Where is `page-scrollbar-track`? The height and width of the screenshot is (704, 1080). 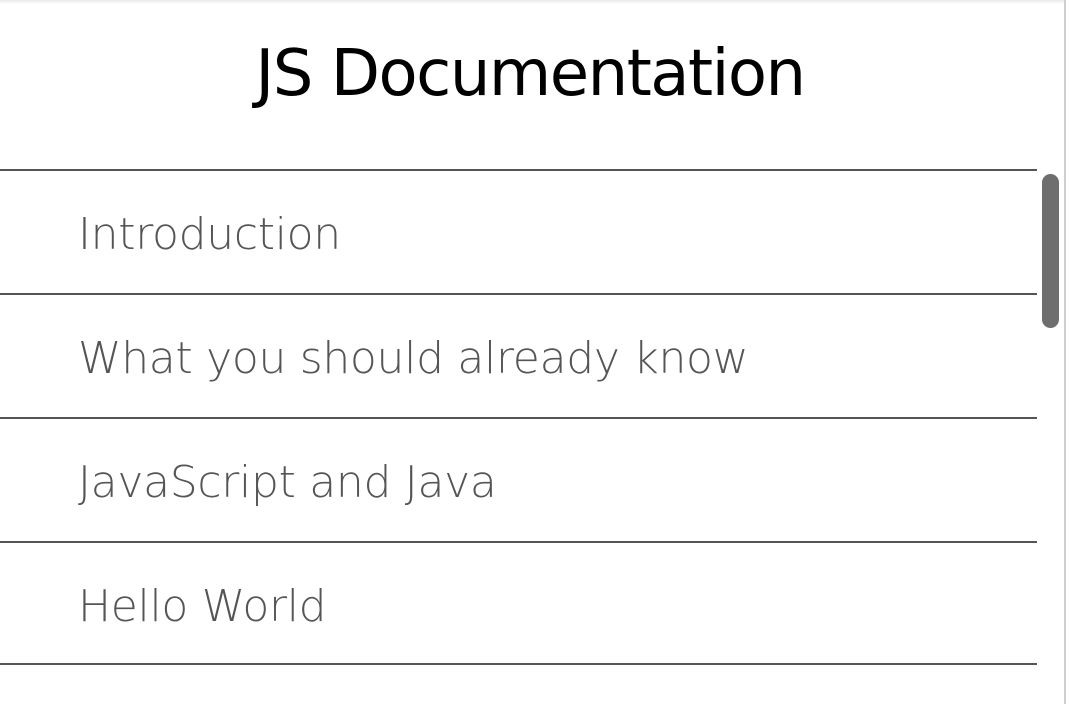
page-scrollbar-track is located at coordinates (1072, 352).